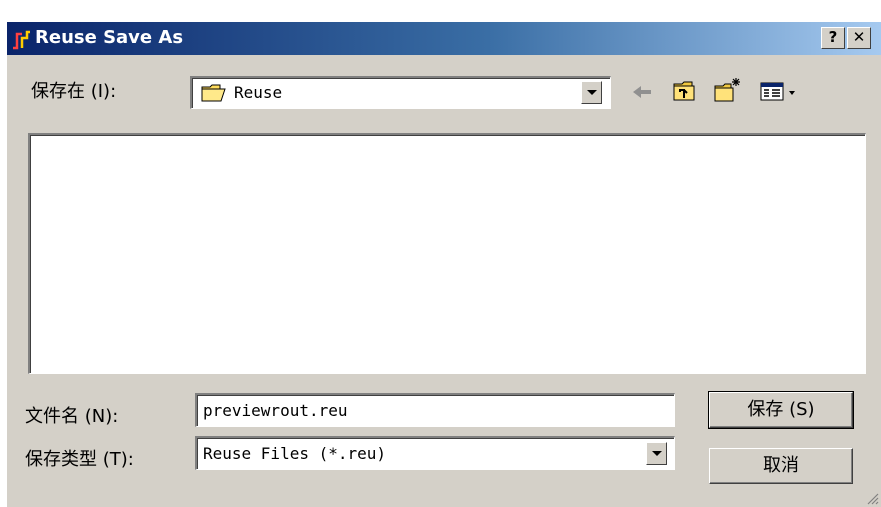 Image resolution: width=881 pixels, height=507 pixels. Describe the element at coordinates (781, 410) in the screenshot. I see `save-button: 保存 (S)` at that location.